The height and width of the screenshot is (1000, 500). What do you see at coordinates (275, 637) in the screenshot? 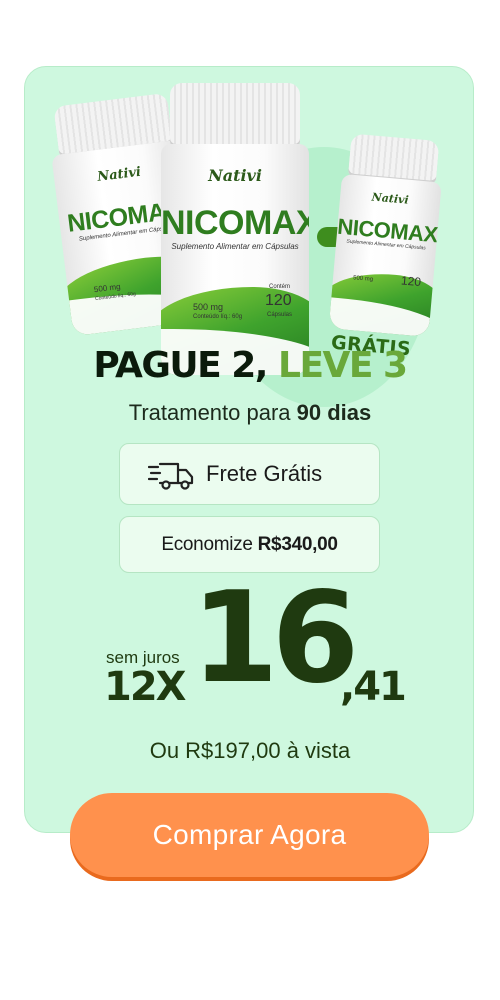
I see `installment-price-integer: 16` at bounding box center [275, 637].